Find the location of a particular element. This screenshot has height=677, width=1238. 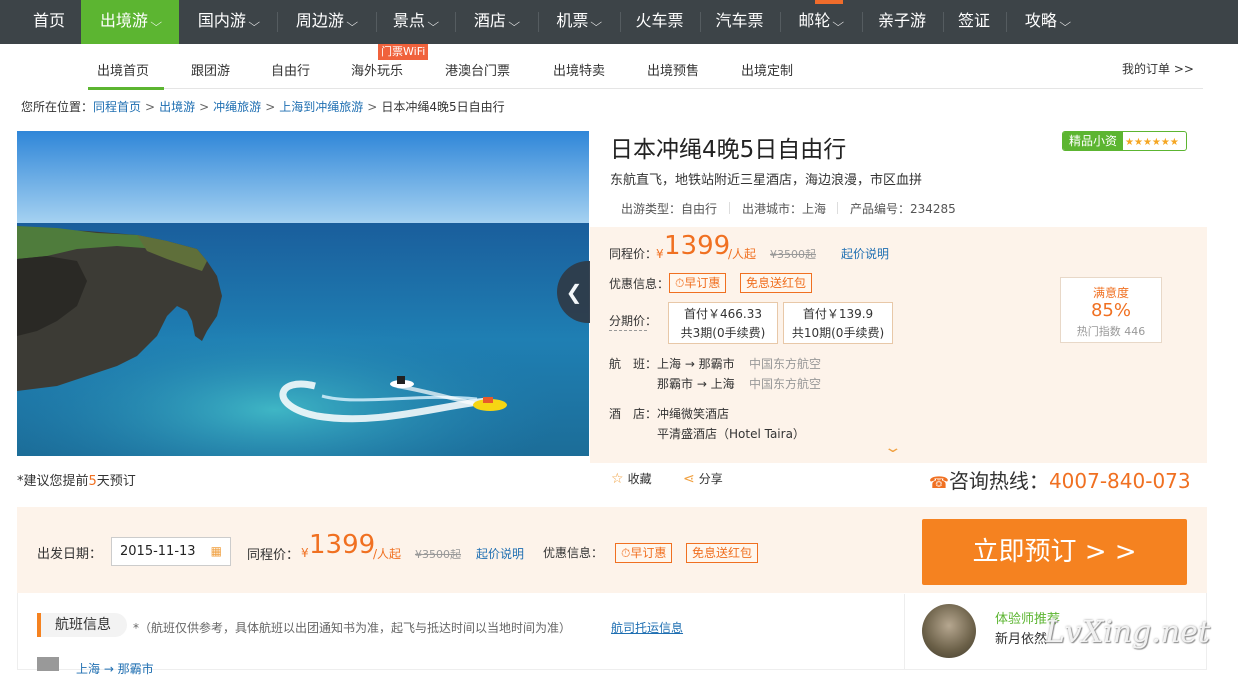

top-nav-item: 攻略 ⌵ is located at coordinates (1047, 22).